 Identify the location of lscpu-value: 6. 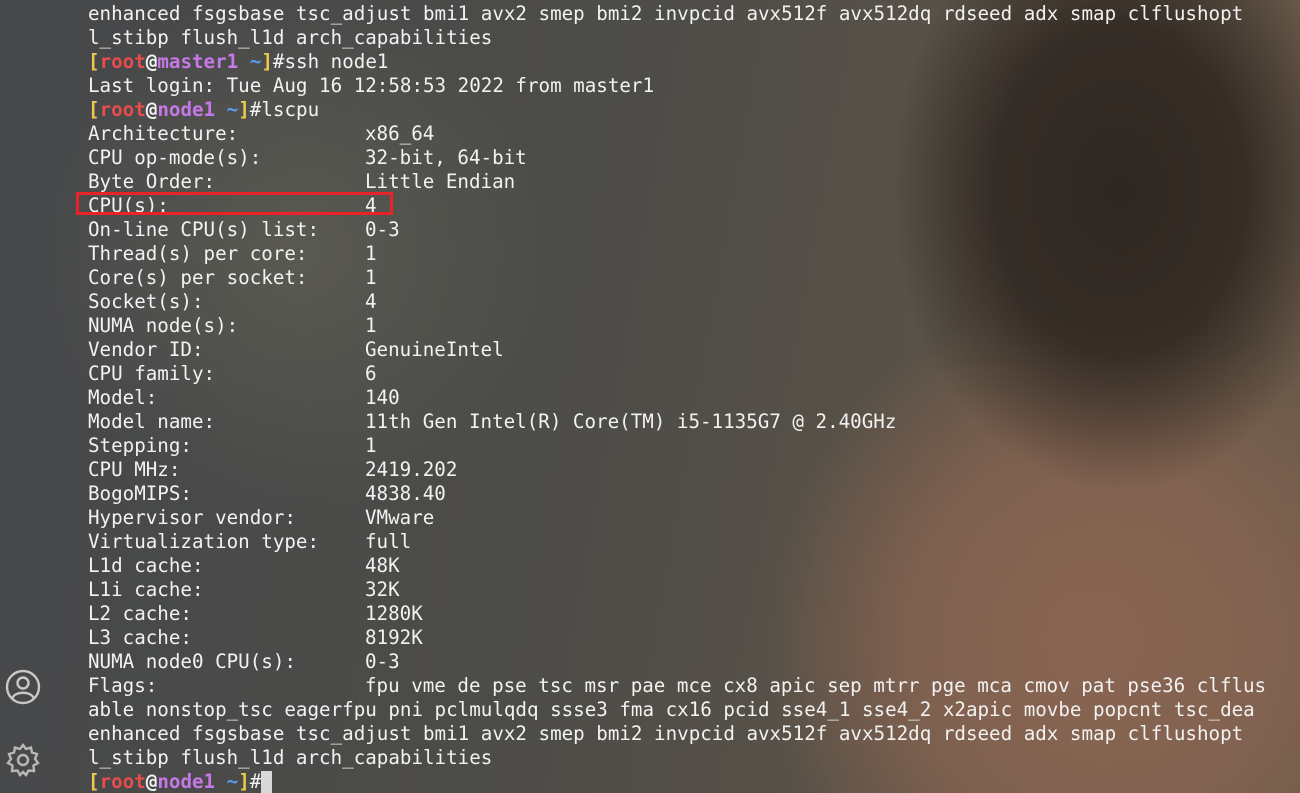
(371, 373).